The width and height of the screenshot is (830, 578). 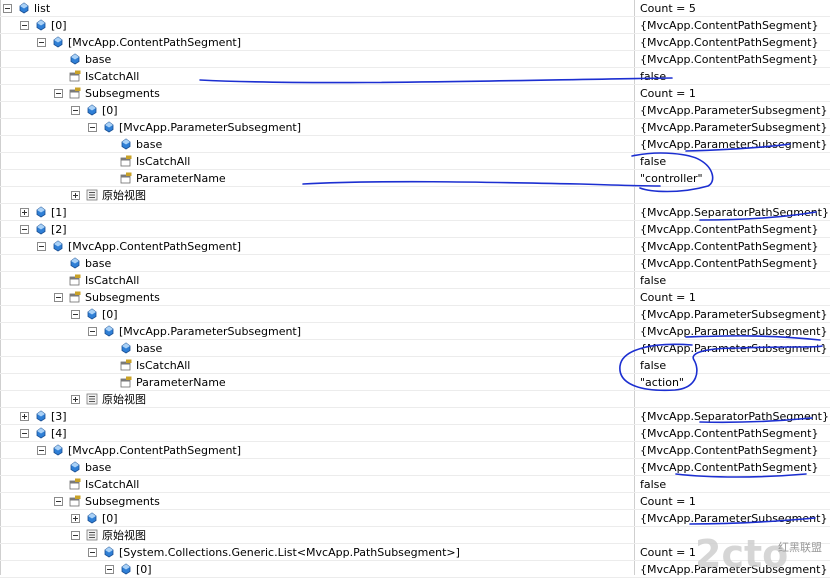 What do you see at coordinates (415, 433) in the screenshot?
I see `watch-row: [4] {MvcApp.ContentPathSegment}` at bounding box center [415, 433].